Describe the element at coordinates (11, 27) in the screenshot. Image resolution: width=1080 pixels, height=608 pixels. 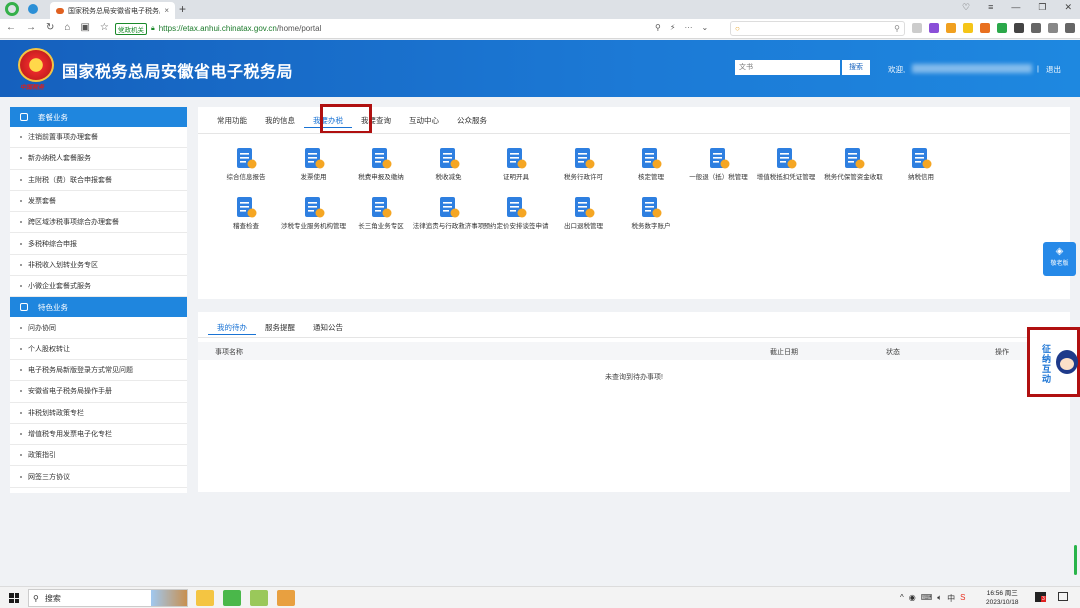
I see `back-icon: ←` at that location.